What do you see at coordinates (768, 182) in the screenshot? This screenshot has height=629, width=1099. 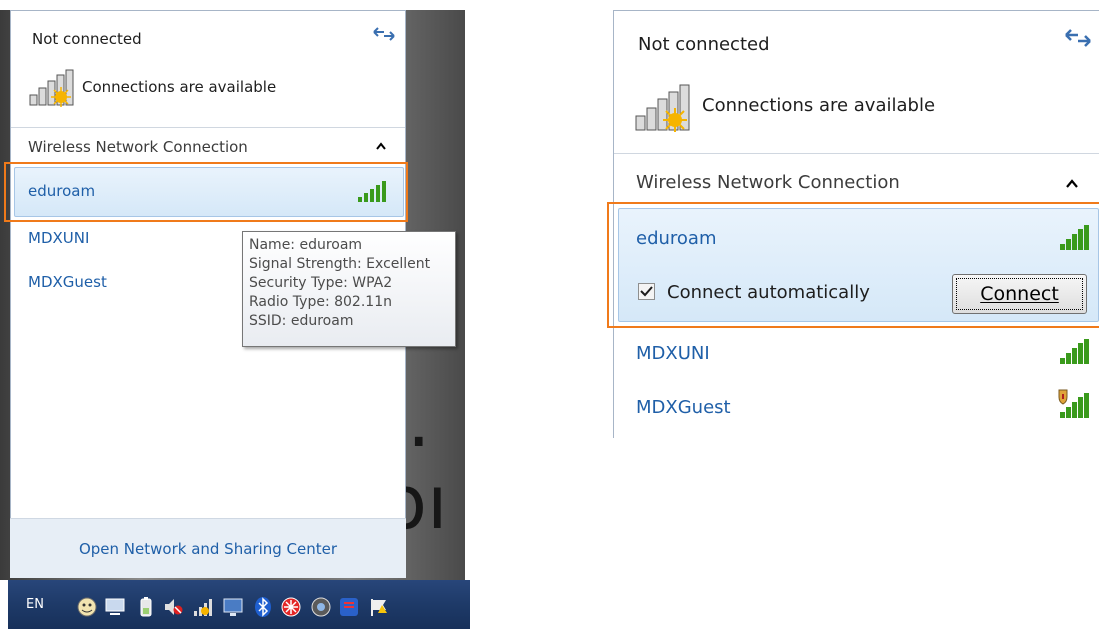 I see `section-title: Wireless Network Connection` at bounding box center [768, 182].